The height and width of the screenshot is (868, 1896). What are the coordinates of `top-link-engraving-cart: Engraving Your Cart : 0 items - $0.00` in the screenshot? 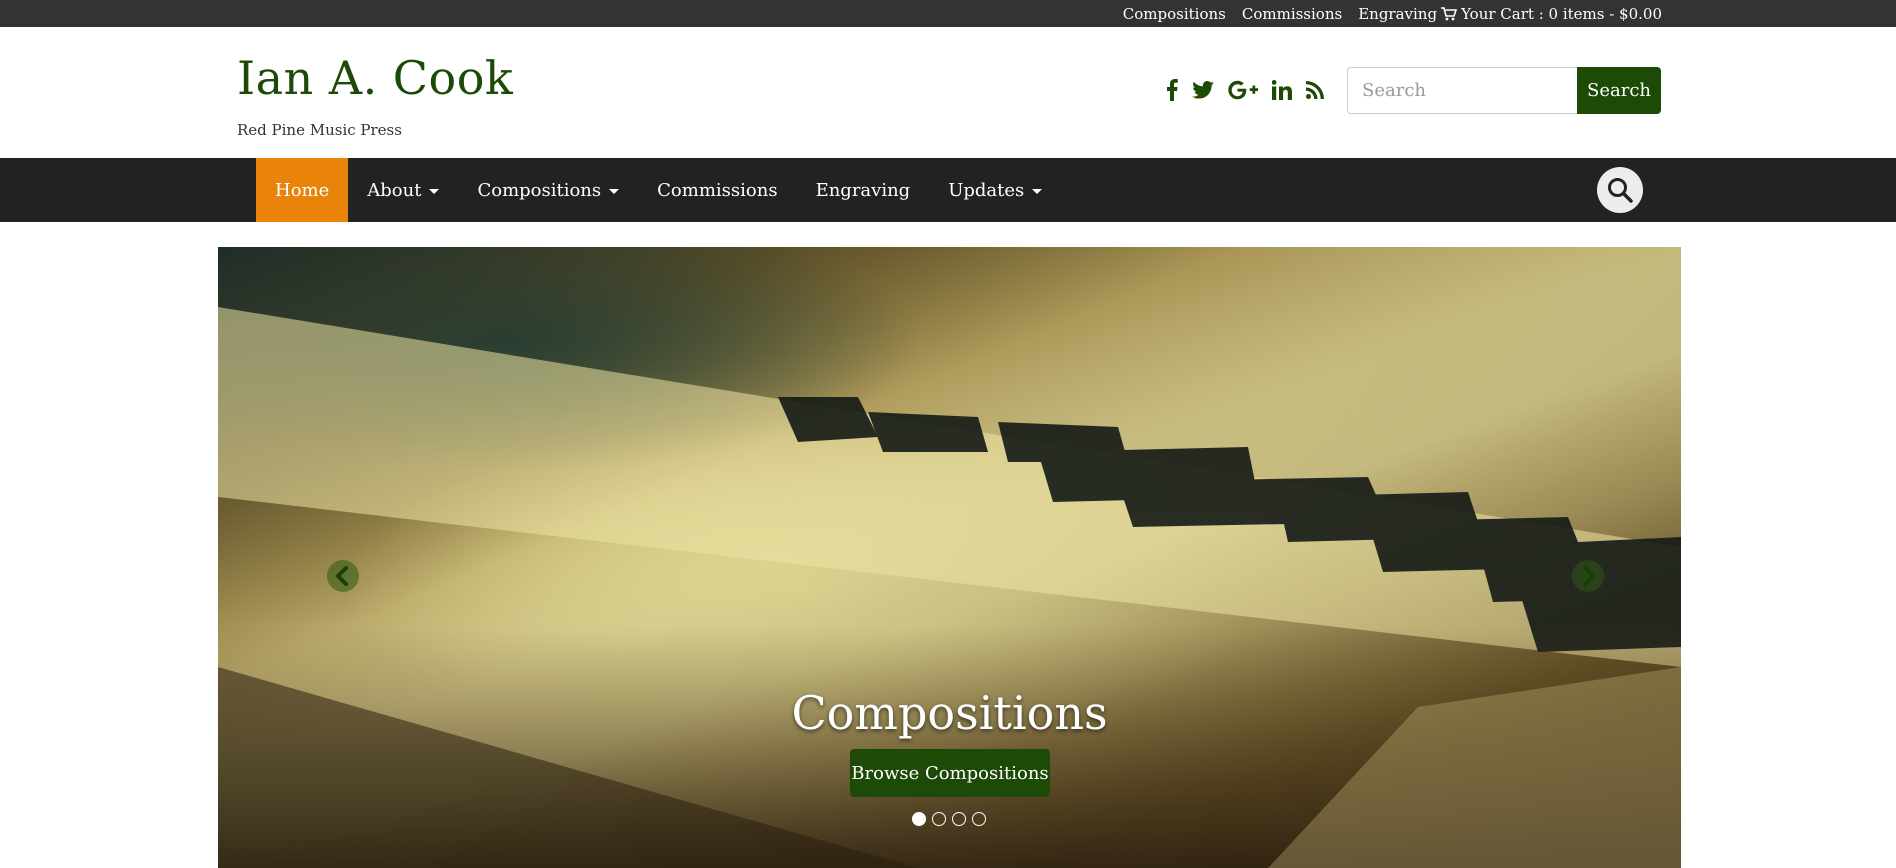 It's located at (1510, 14).